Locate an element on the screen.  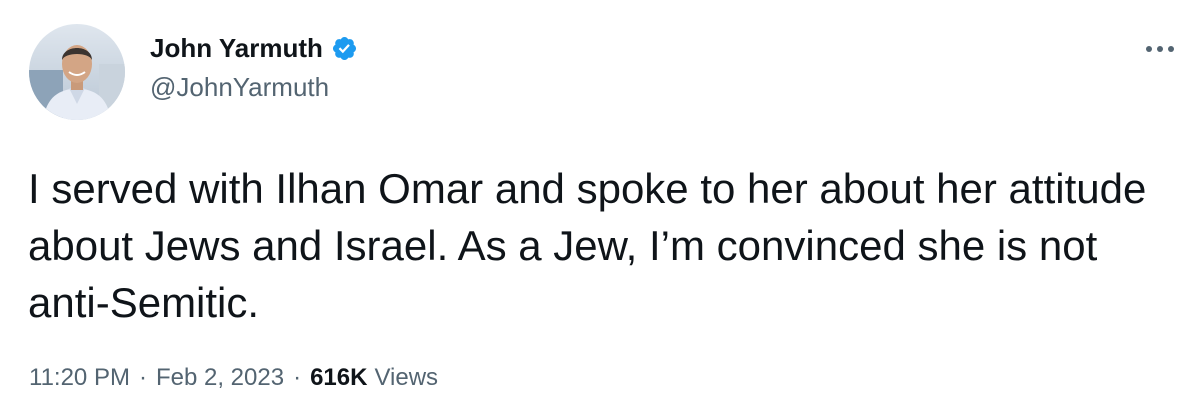
views-label: Views is located at coordinates (406, 377).